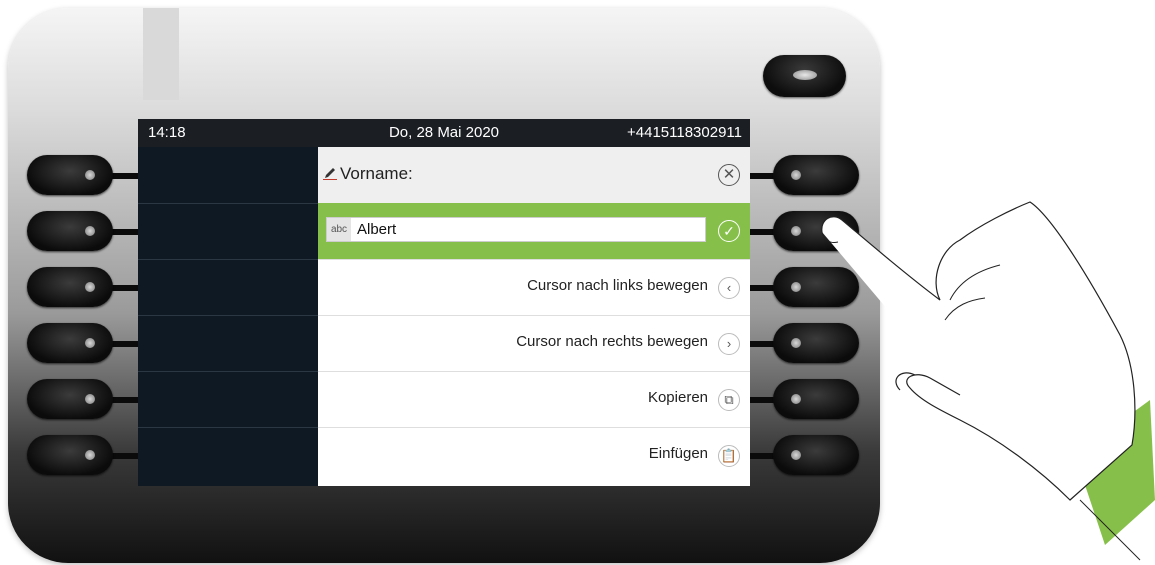  Describe the element at coordinates (684, 132) in the screenshot. I see `status-phone-number: +4415118302911` at that location.